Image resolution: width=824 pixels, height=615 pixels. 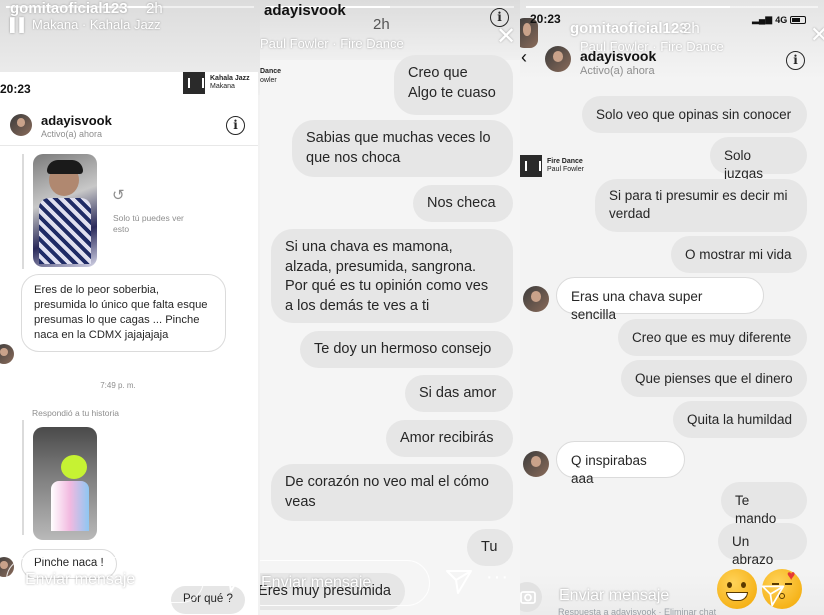 What do you see at coordinates (96, 24) in the screenshot?
I see `story-music-label: Makana · Kahala Jazz` at bounding box center [96, 24].